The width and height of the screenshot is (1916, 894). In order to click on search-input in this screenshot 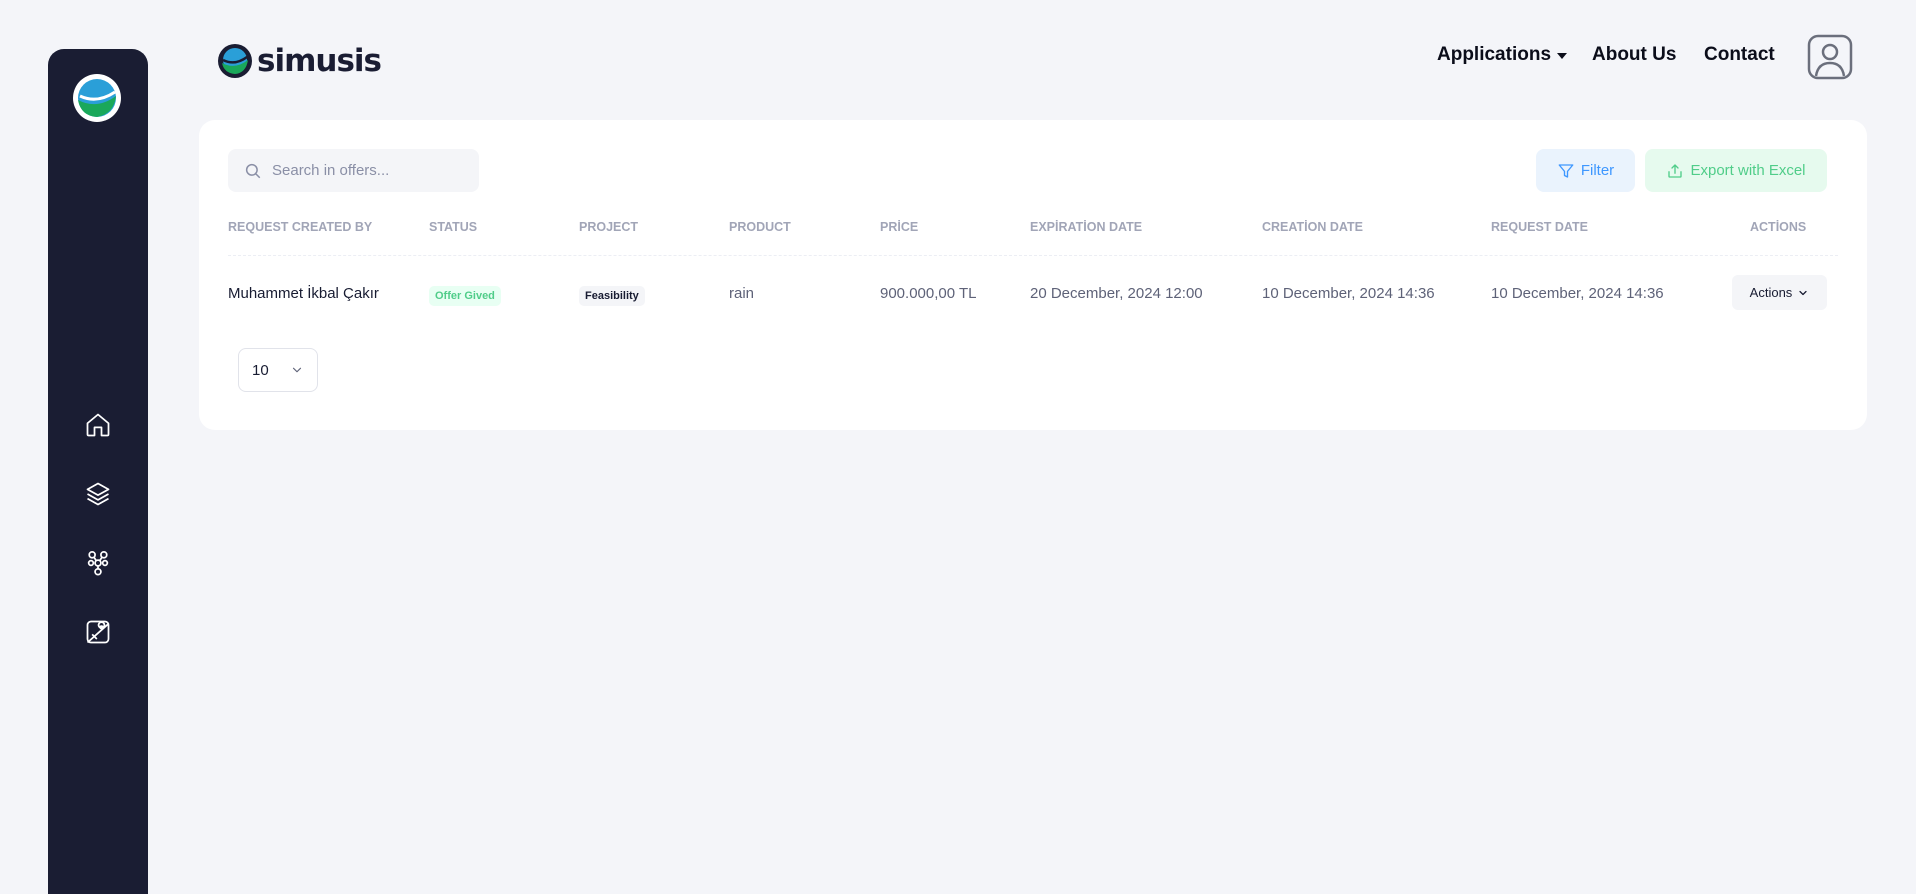, I will do `click(372, 170)`.